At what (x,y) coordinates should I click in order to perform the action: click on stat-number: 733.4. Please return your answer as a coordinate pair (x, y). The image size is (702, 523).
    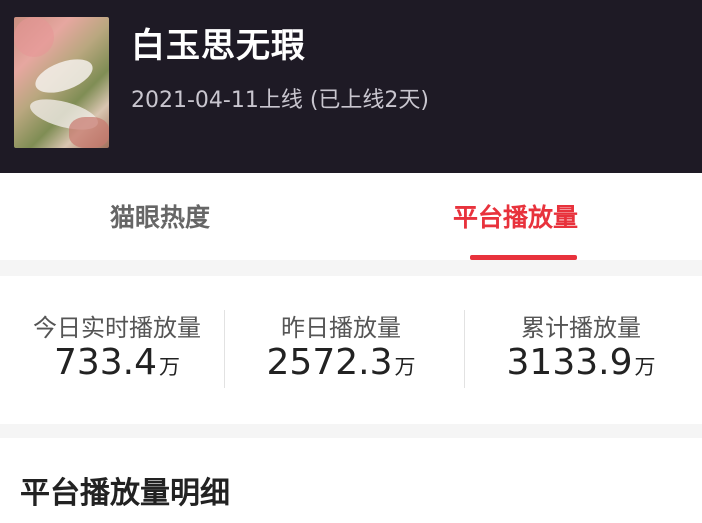
    Looking at the image, I should click on (105, 362).